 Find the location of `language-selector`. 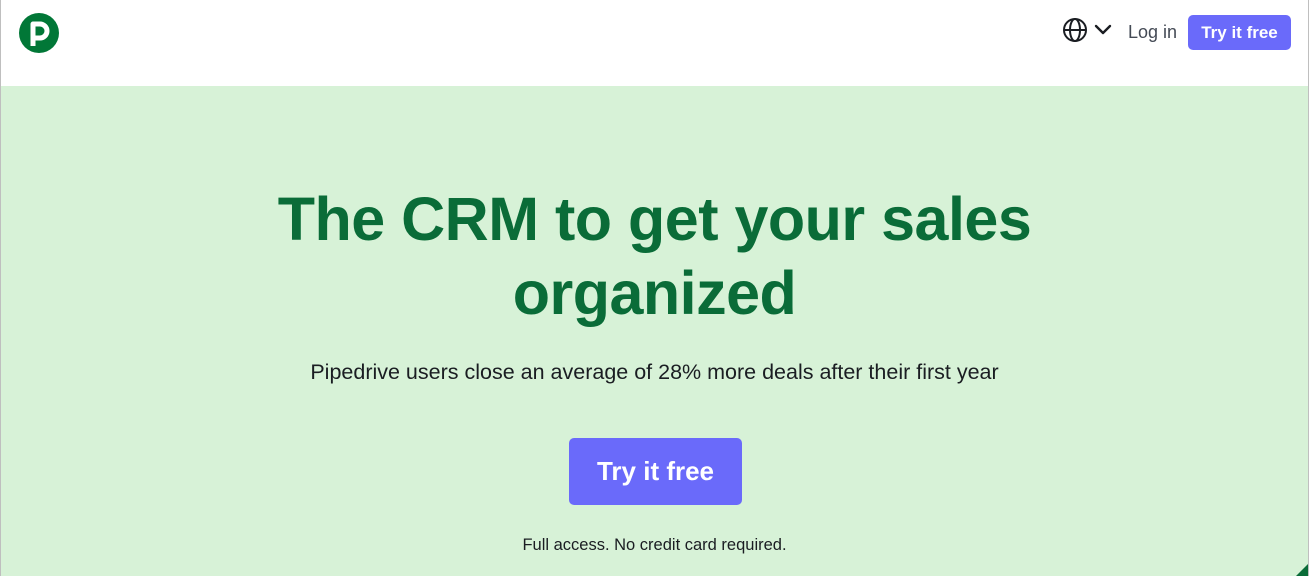

language-selector is located at coordinates (1087, 32).